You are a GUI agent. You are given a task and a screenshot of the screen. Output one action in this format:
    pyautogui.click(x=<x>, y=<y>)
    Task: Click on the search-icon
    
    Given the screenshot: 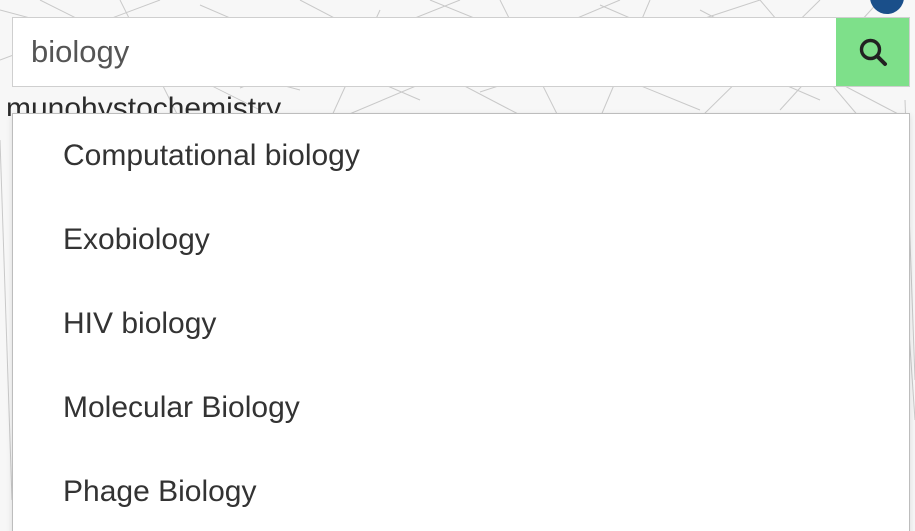 What is the action you would take?
    pyautogui.click(x=873, y=52)
    